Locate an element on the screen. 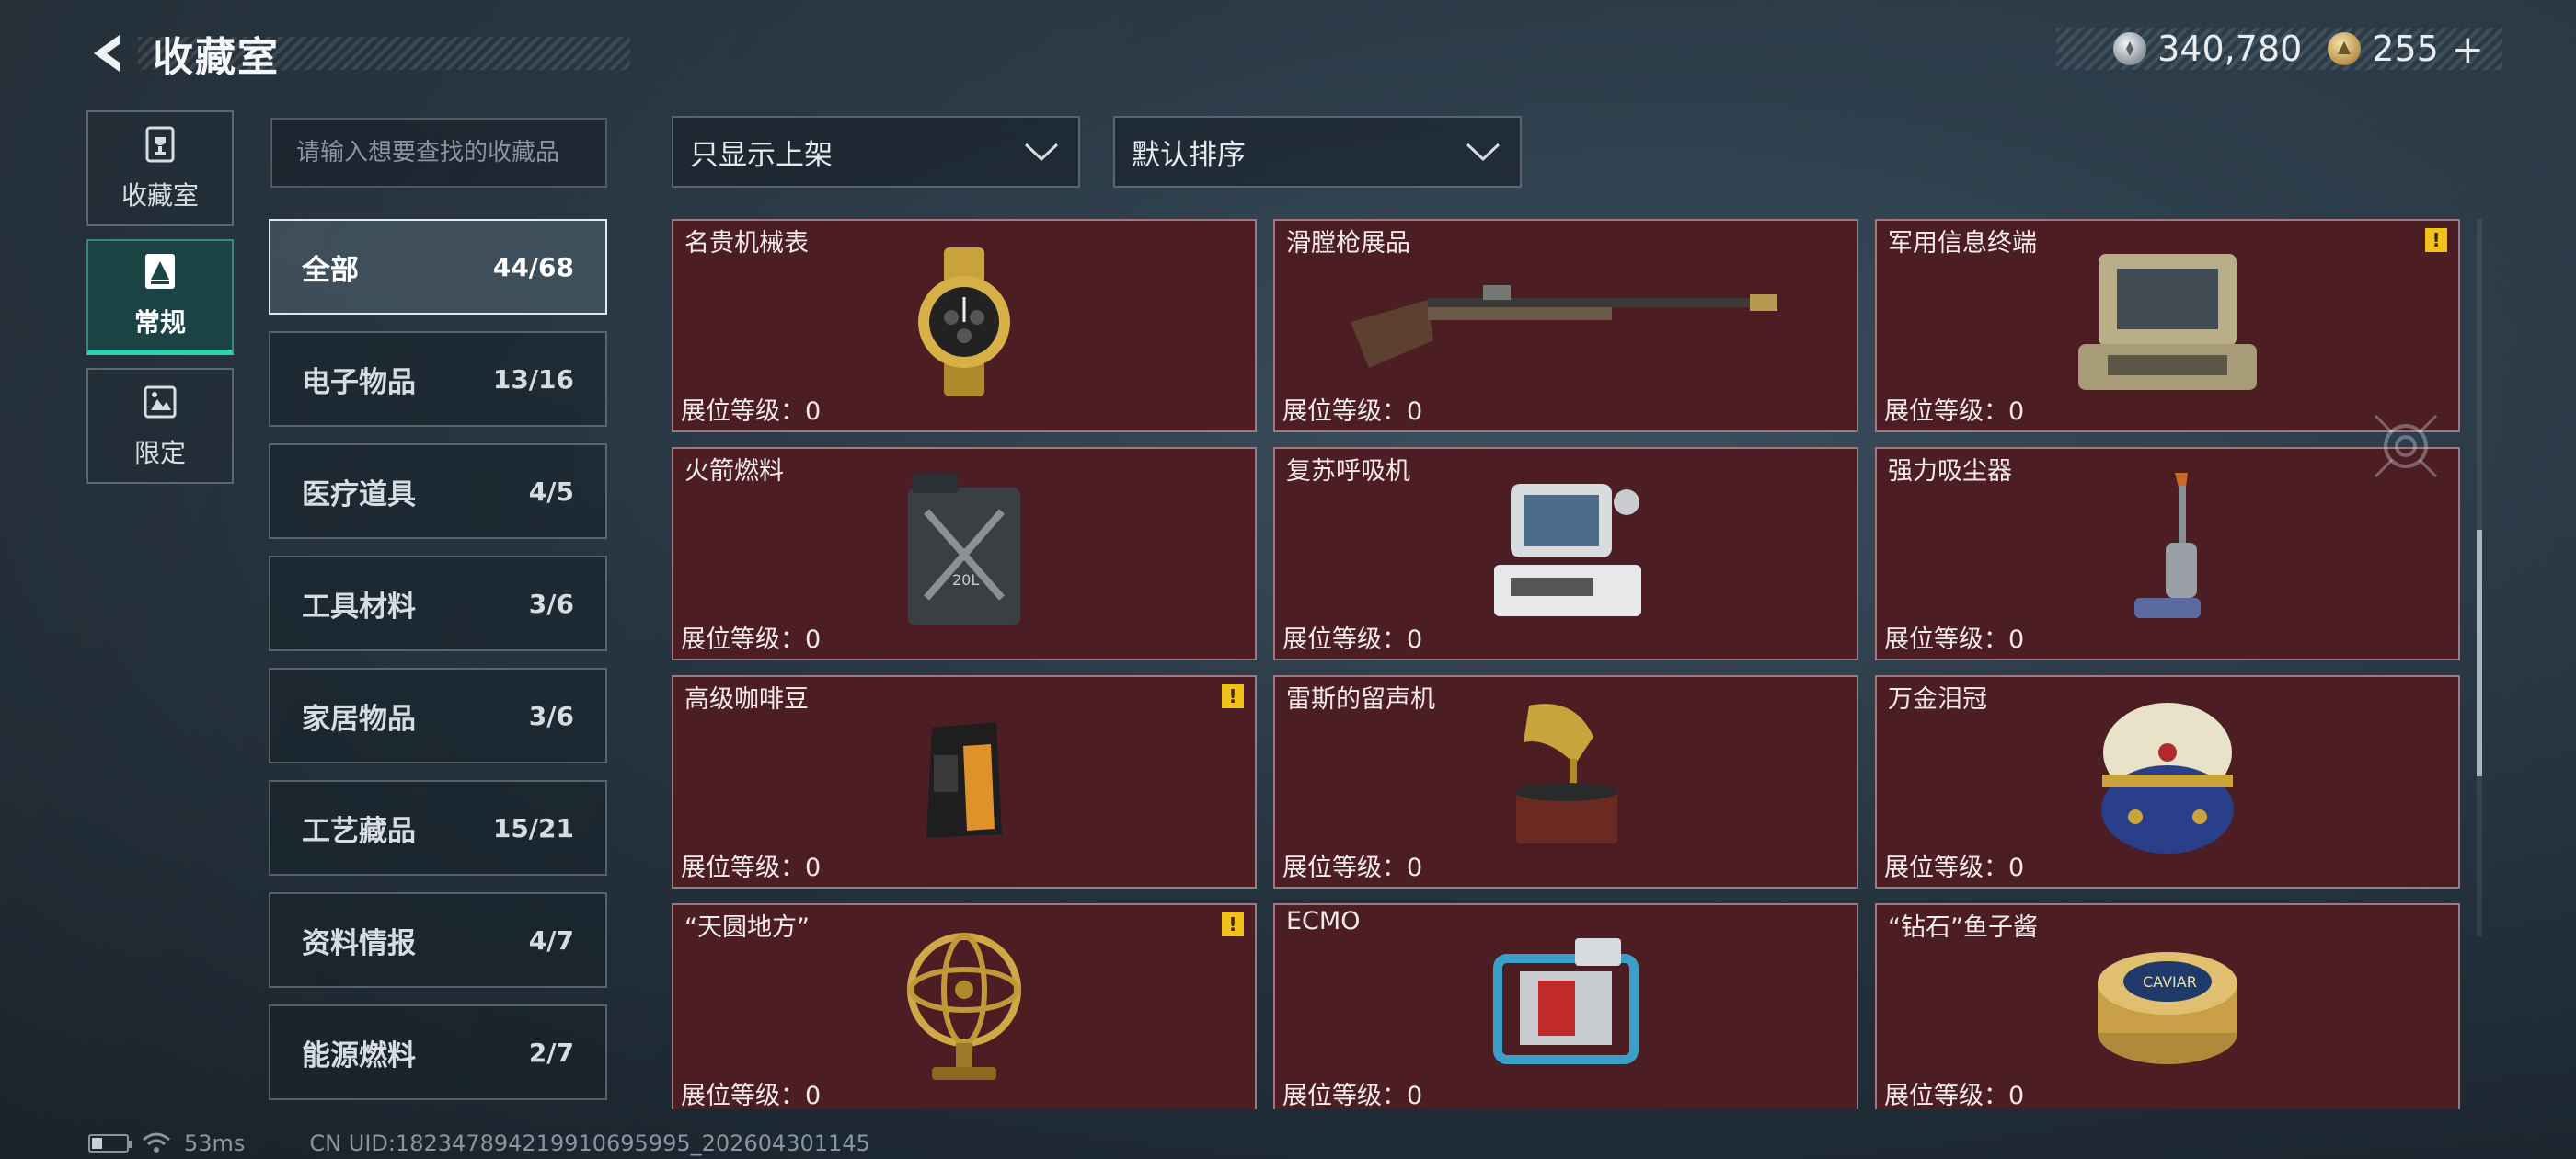 The height and width of the screenshot is (1159, 2576). item-card: “天圆地方” ! 展位等级：0 is located at coordinates (964, 1006).